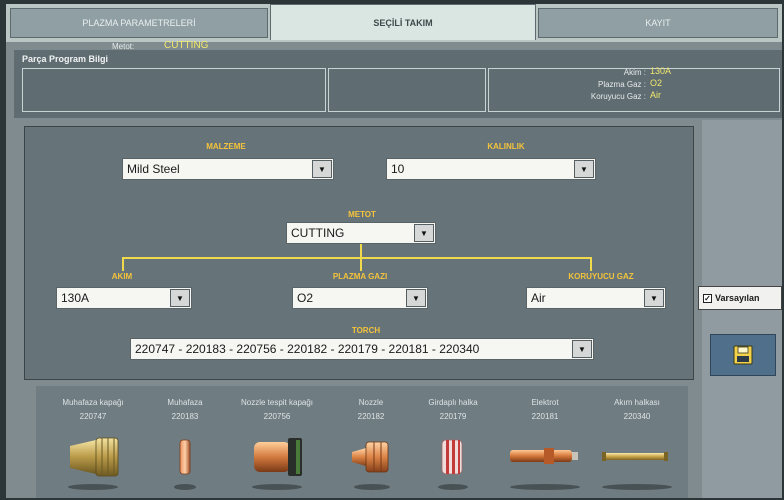 Image resolution: width=784 pixels, height=500 pixels. Describe the element at coordinates (93, 416) in the screenshot. I see `consumable-code: 220747` at that location.